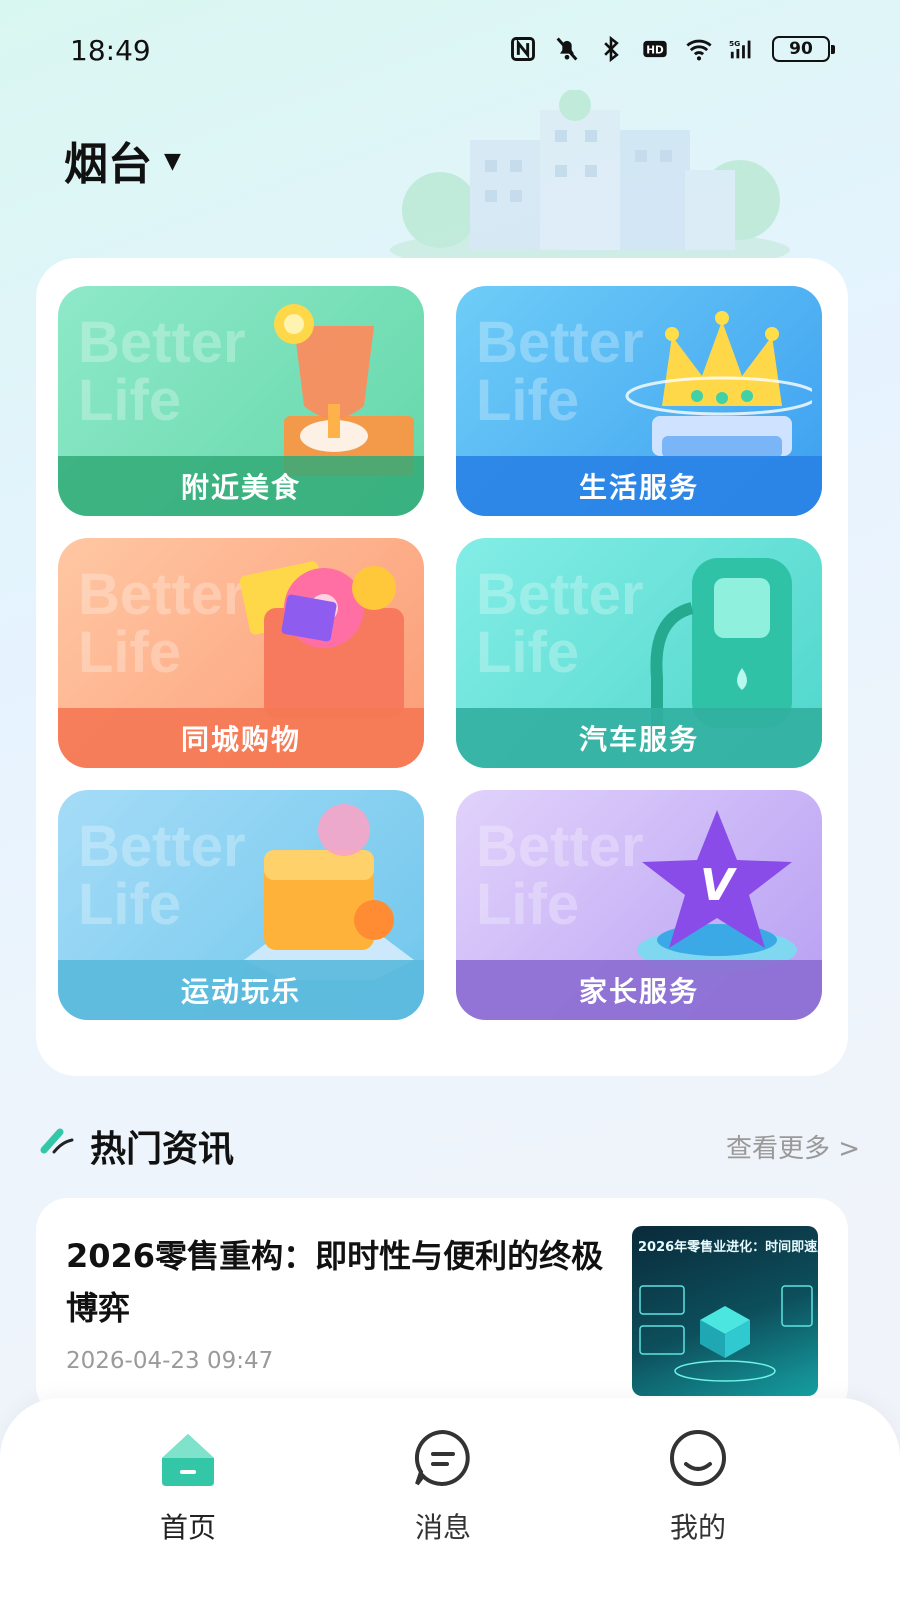 Image resolution: width=900 pixels, height=1600 pixels. What do you see at coordinates (567, 49) in the screenshot?
I see `mute-bell-icon` at bounding box center [567, 49].